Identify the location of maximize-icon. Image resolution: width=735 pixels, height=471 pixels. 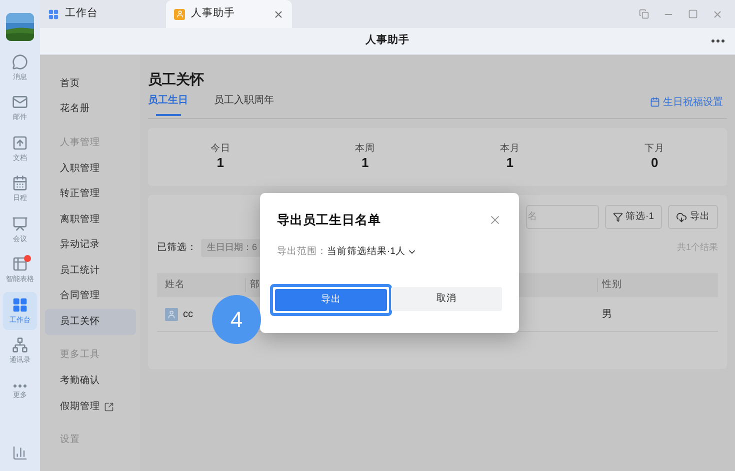
(693, 14).